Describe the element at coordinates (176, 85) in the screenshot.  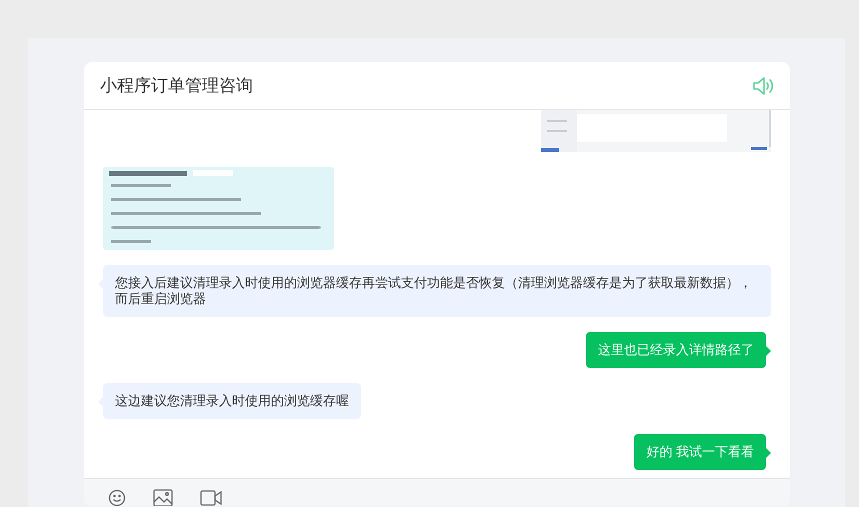
I see `chat-title: 小程序订单管理咨询` at that location.